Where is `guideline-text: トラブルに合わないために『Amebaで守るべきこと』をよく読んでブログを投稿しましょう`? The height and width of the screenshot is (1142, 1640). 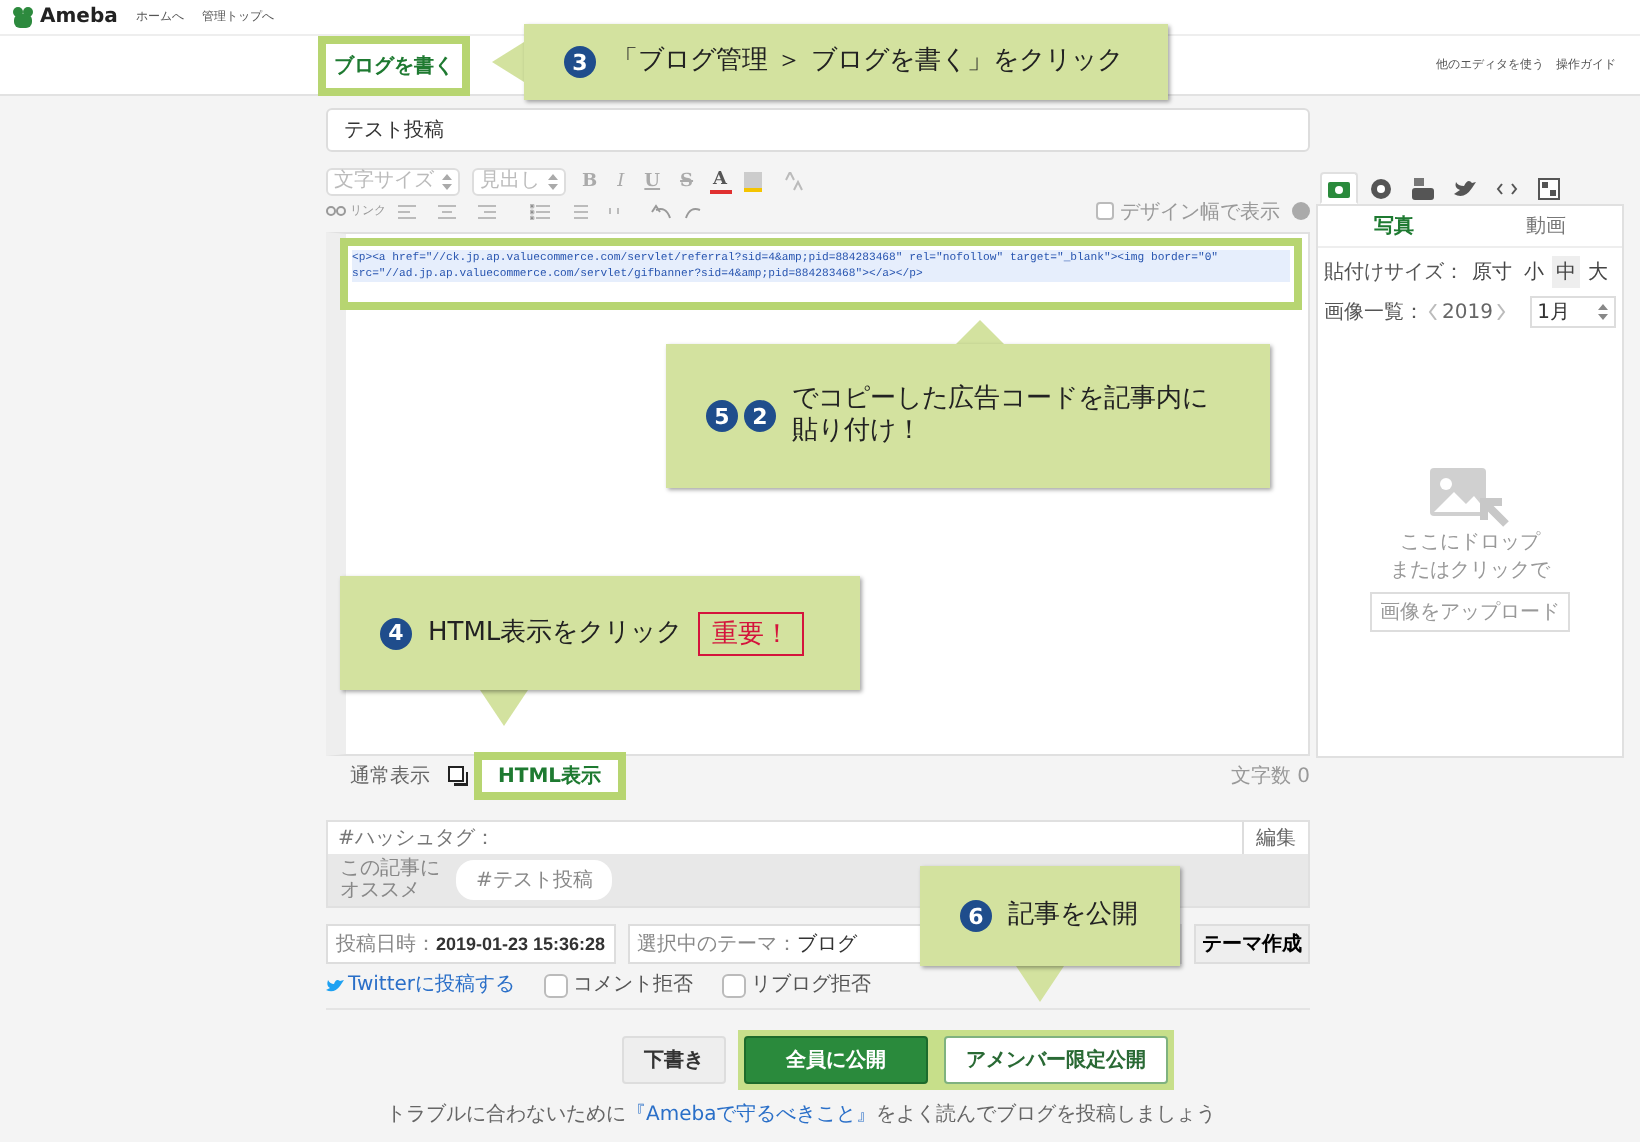 guideline-text: トラブルに合わないために『Amebaで守るべきこと』をよく読んでブログを投稿しましょう is located at coordinates (802, 1114).